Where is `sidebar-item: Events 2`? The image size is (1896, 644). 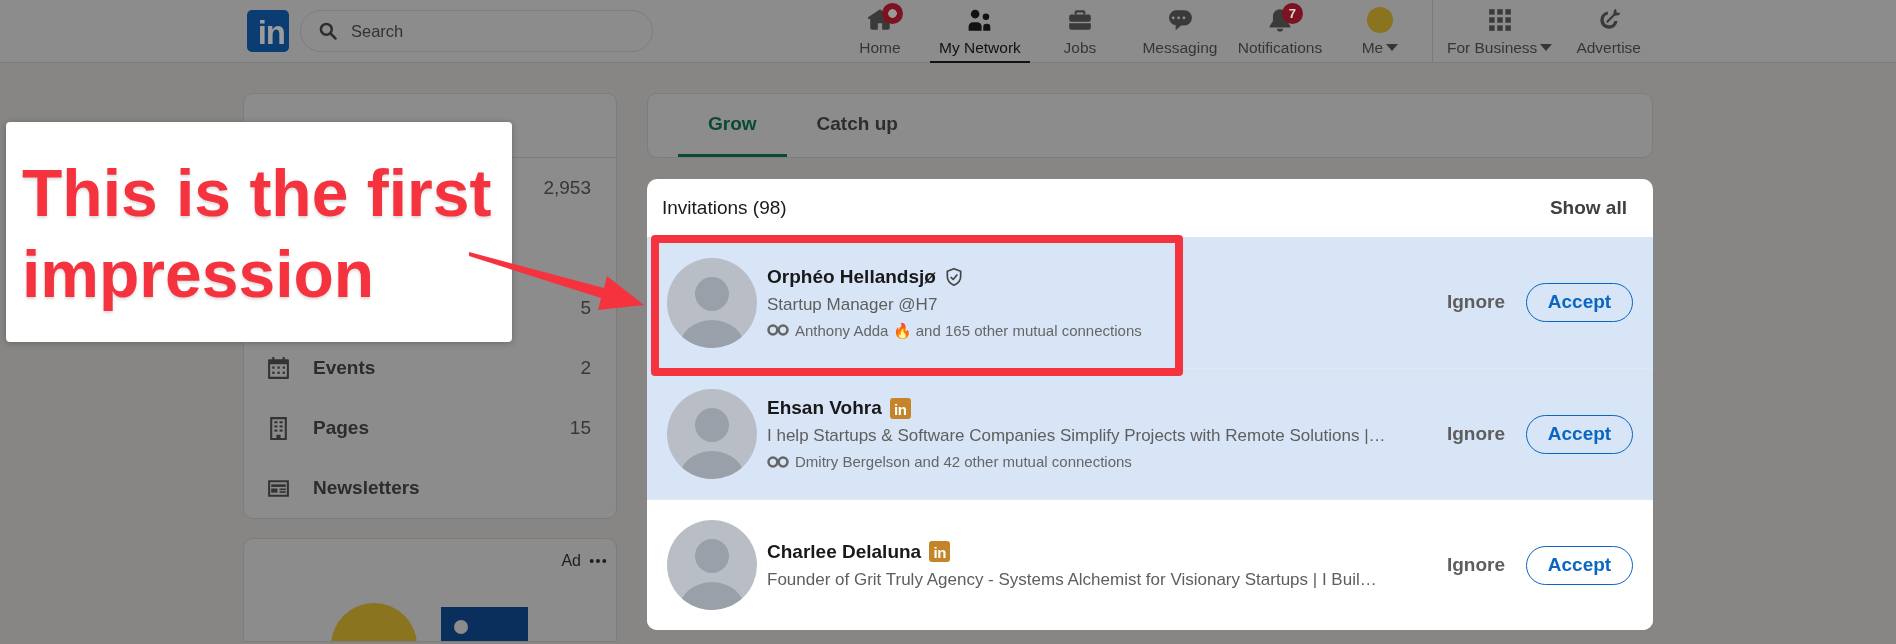
sidebar-item: Events 2 is located at coordinates (430, 368).